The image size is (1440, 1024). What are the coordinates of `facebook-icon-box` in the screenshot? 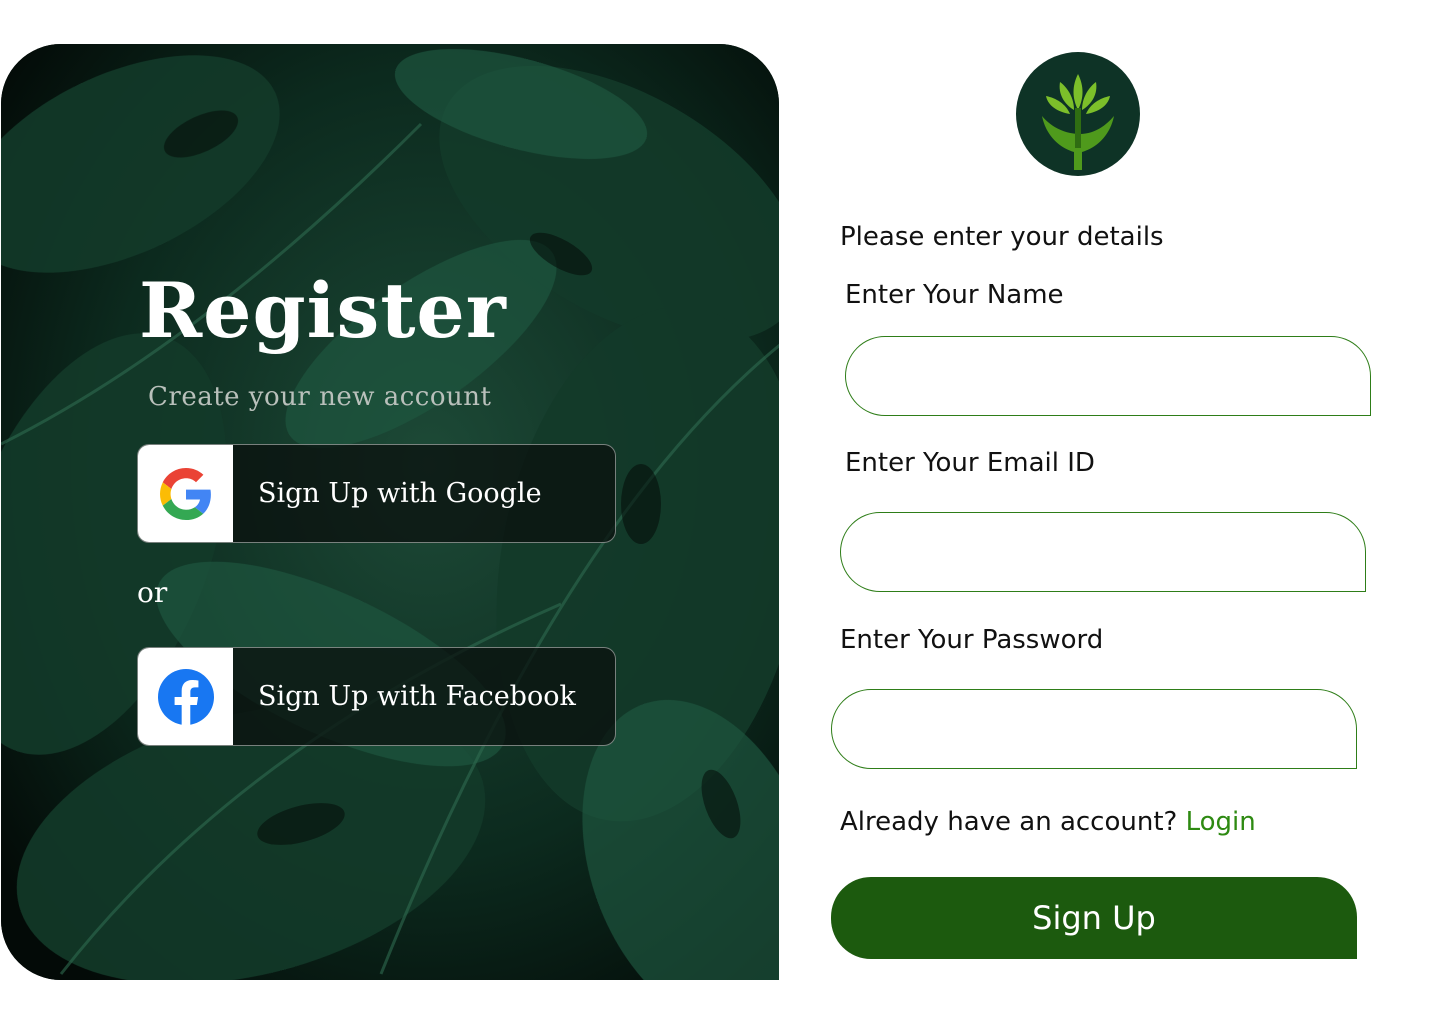 It's located at (185, 696).